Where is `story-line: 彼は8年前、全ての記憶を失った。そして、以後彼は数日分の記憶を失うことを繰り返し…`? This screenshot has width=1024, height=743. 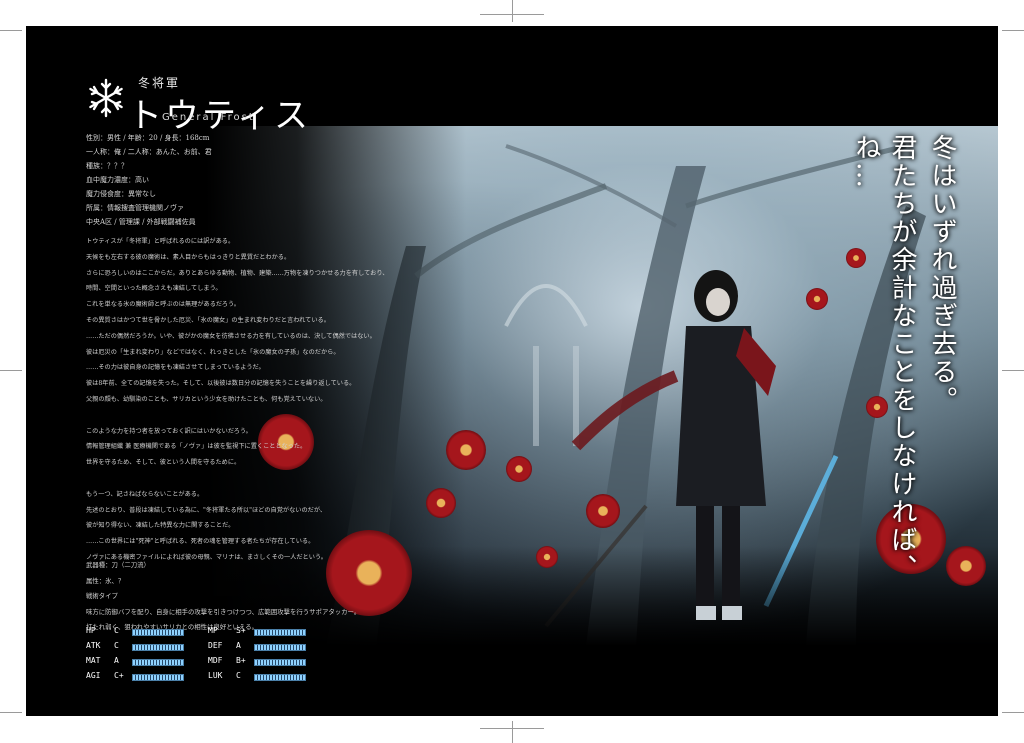 story-line: 彼は8年前、全ての記憶を失った。そして、以後彼は数日分の記憶を失うことを繰り返し… is located at coordinates (221, 384).